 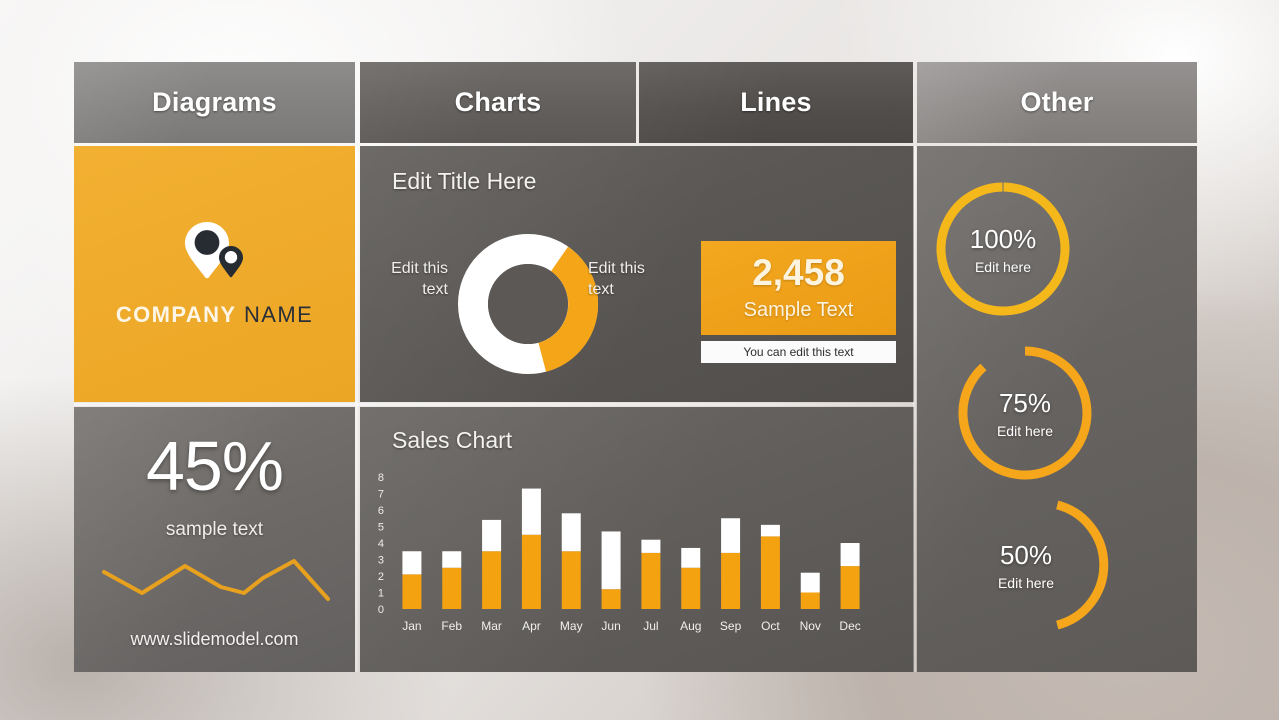 What do you see at coordinates (770, 626) in the screenshot?
I see `x-axis-tick: Oct` at bounding box center [770, 626].